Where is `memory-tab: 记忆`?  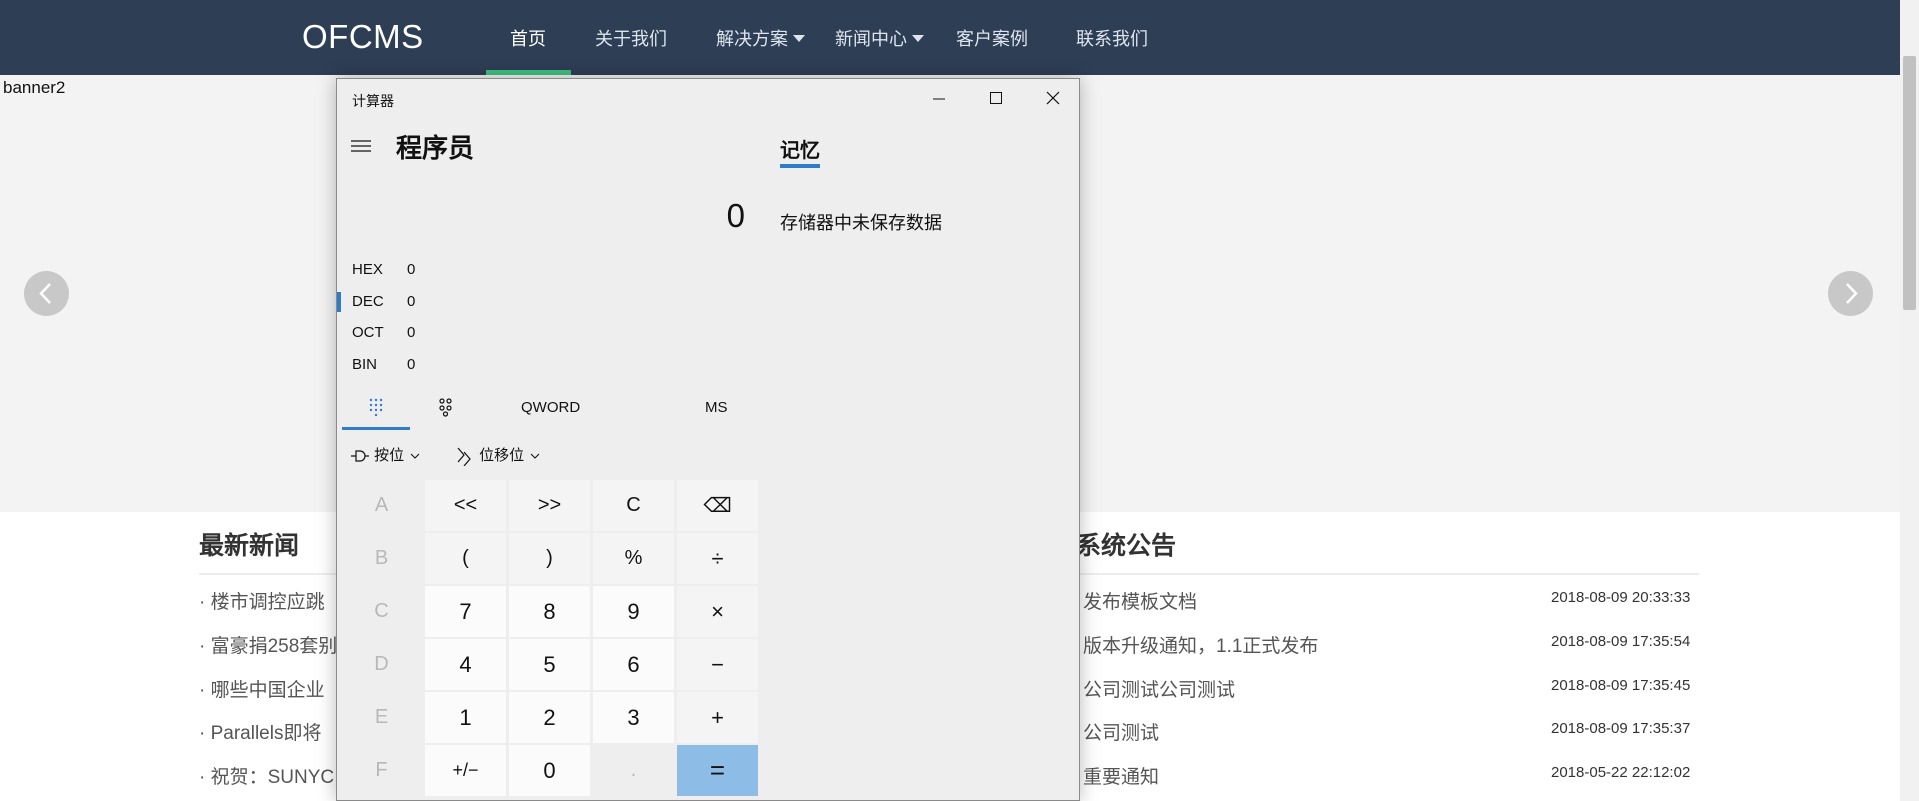 memory-tab: 记忆 is located at coordinates (800, 148).